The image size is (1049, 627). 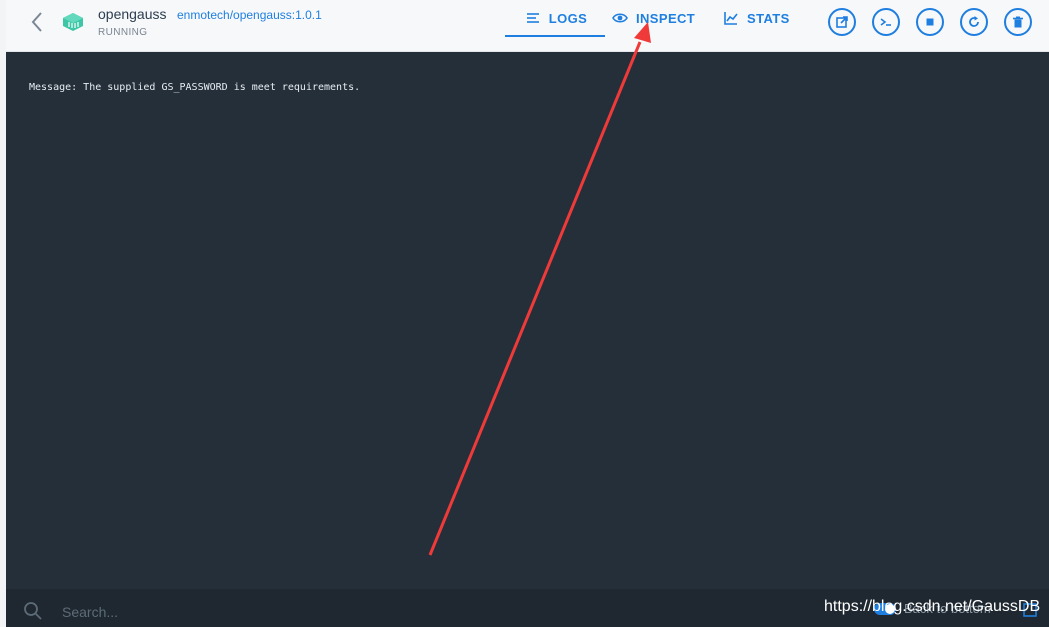 I want to click on tab-inspect: INSPECT, so click(x=662, y=18).